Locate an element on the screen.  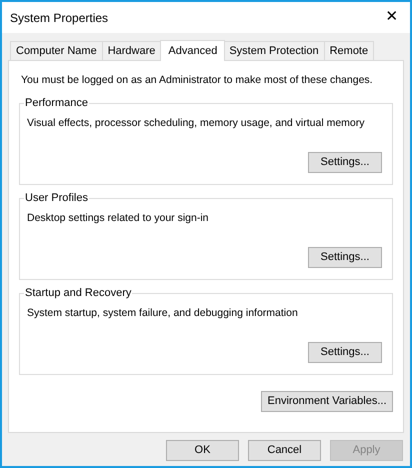
tab: Advanced is located at coordinates (193, 50).